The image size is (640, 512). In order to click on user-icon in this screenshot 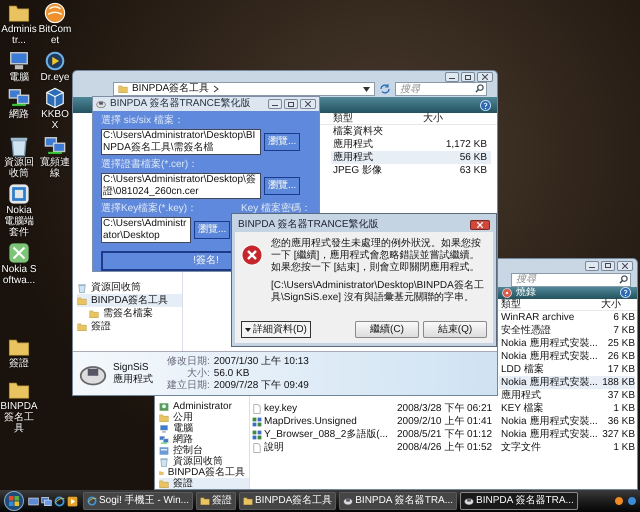, I will do `click(164, 407)`.